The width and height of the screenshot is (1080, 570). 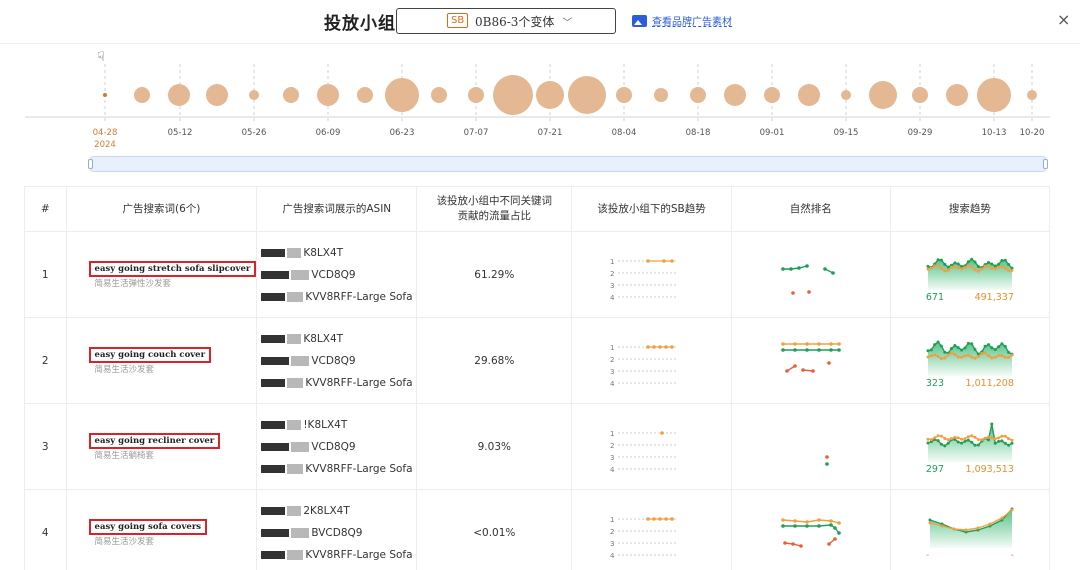 I want to click on keyword-cell: easy going recliner cover 简易生活躺椅套, so click(x=161, y=446).